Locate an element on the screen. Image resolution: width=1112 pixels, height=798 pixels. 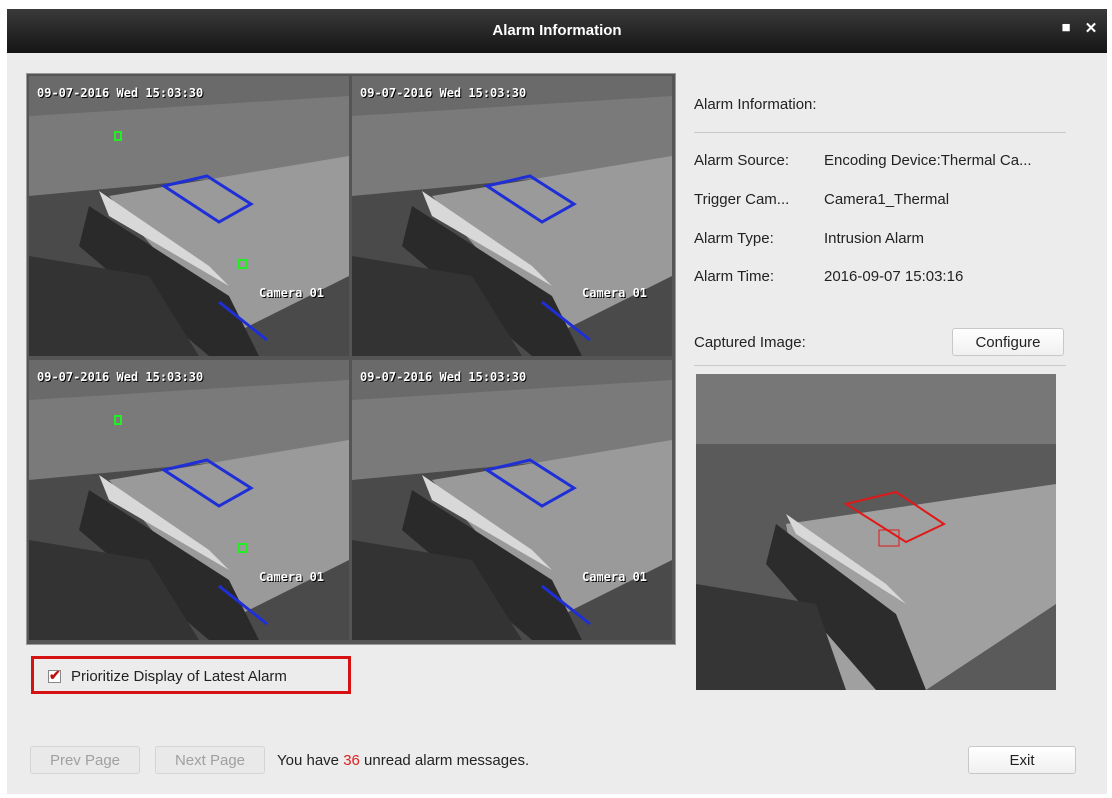
live-view-4: 09-07-2016 Wed 15:03:30 Camera 01 is located at coordinates (512, 500).